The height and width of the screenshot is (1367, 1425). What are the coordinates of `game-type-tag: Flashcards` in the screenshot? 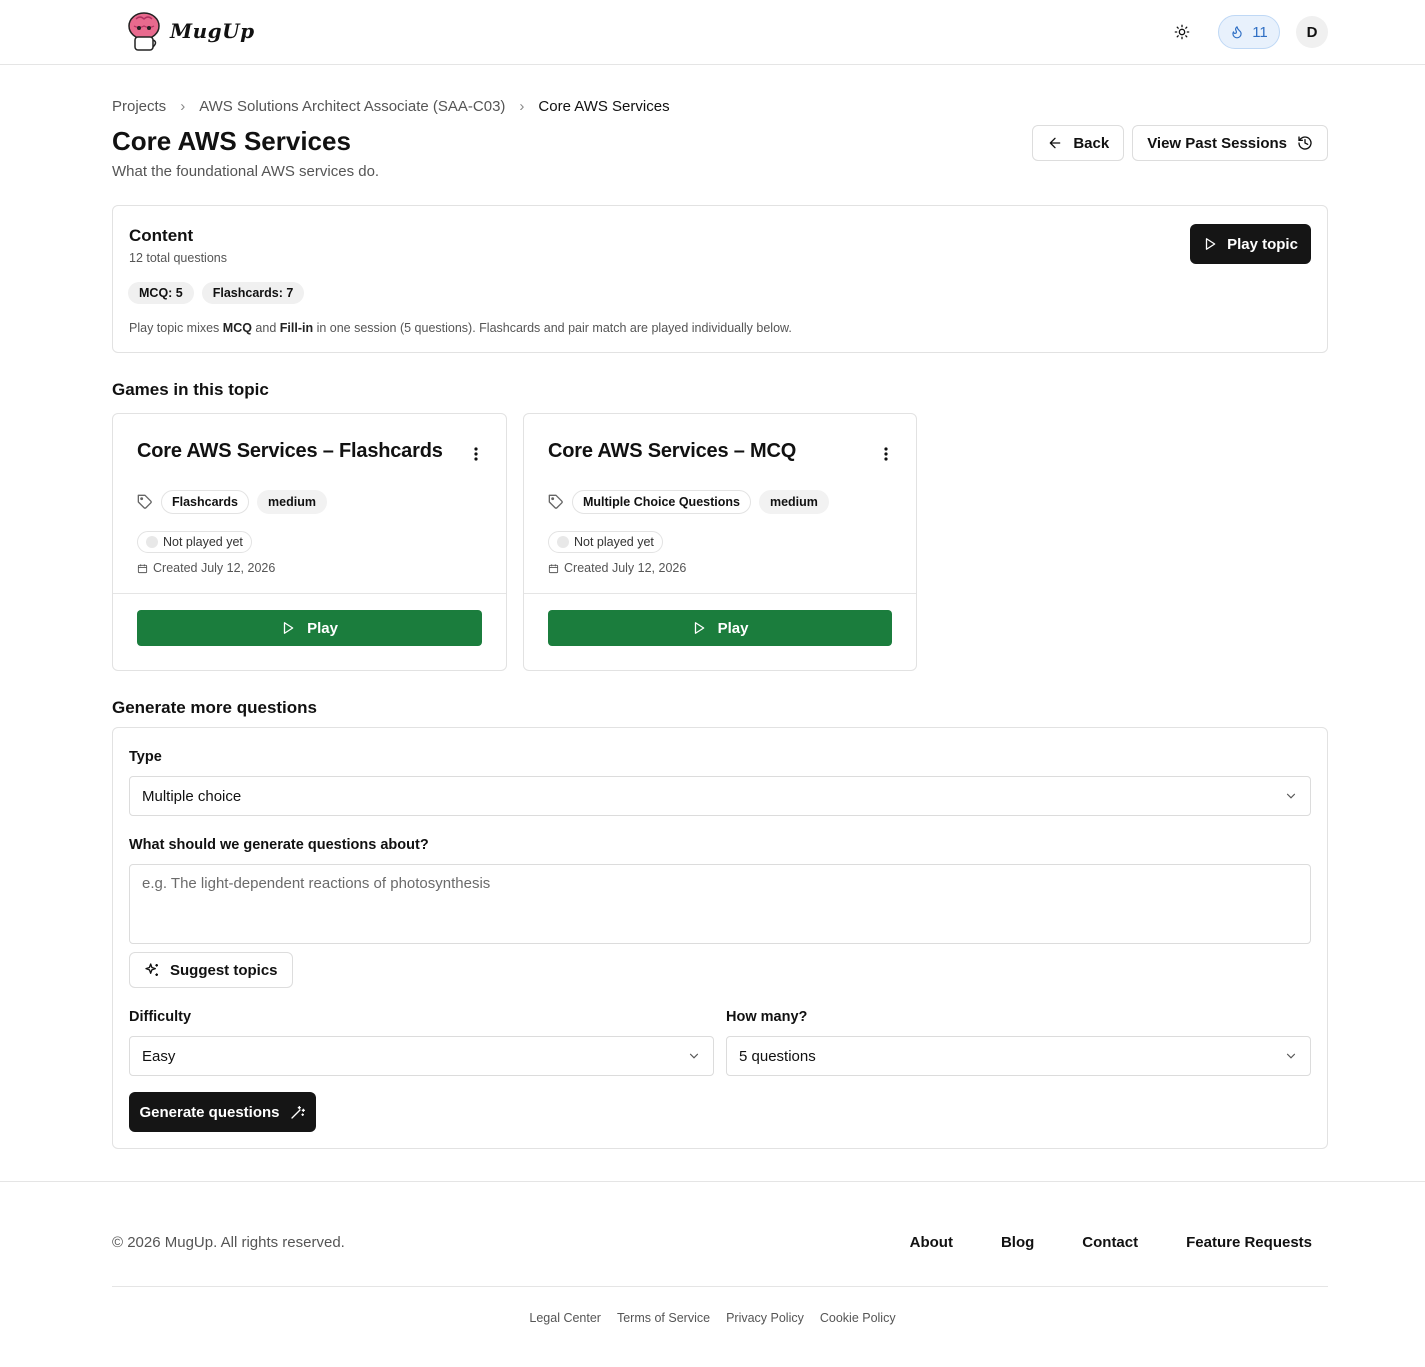 It's located at (205, 502).